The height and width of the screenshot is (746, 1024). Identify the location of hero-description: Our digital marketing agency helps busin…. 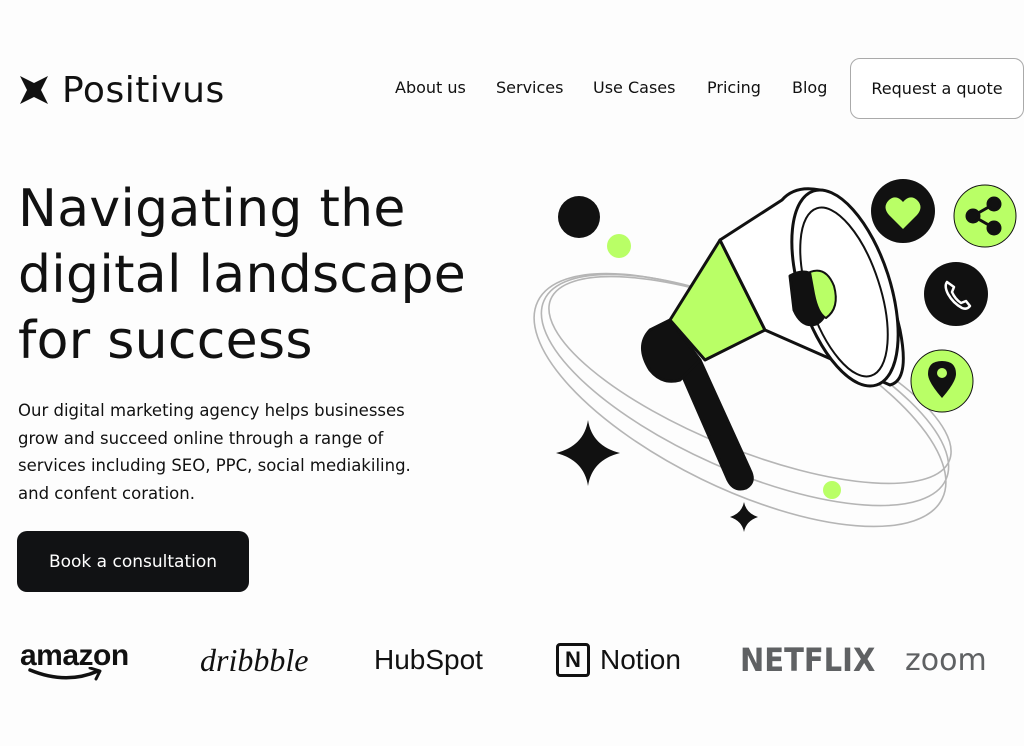
(228, 452).